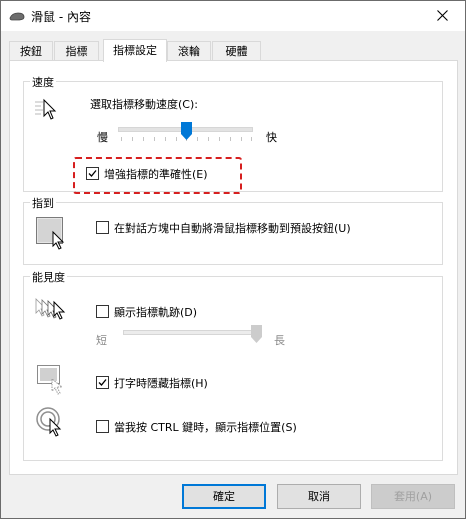 This screenshot has width=466, height=519. Describe the element at coordinates (271, 137) in the screenshot. I see `speed-fast-label: 快` at that location.